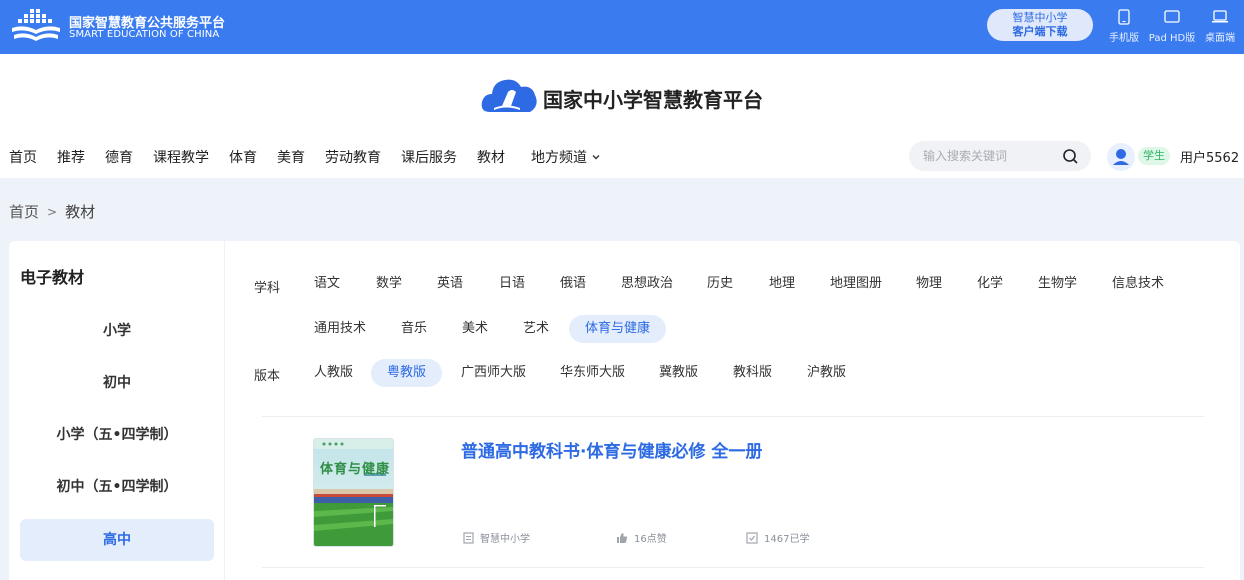  What do you see at coordinates (1124, 38) in the screenshot?
I see `mobile-version-label: 手机版` at bounding box center [1124, 38].